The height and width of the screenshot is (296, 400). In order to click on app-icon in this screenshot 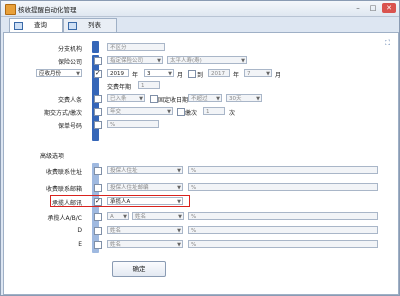, I will do `click(10, 9)`.